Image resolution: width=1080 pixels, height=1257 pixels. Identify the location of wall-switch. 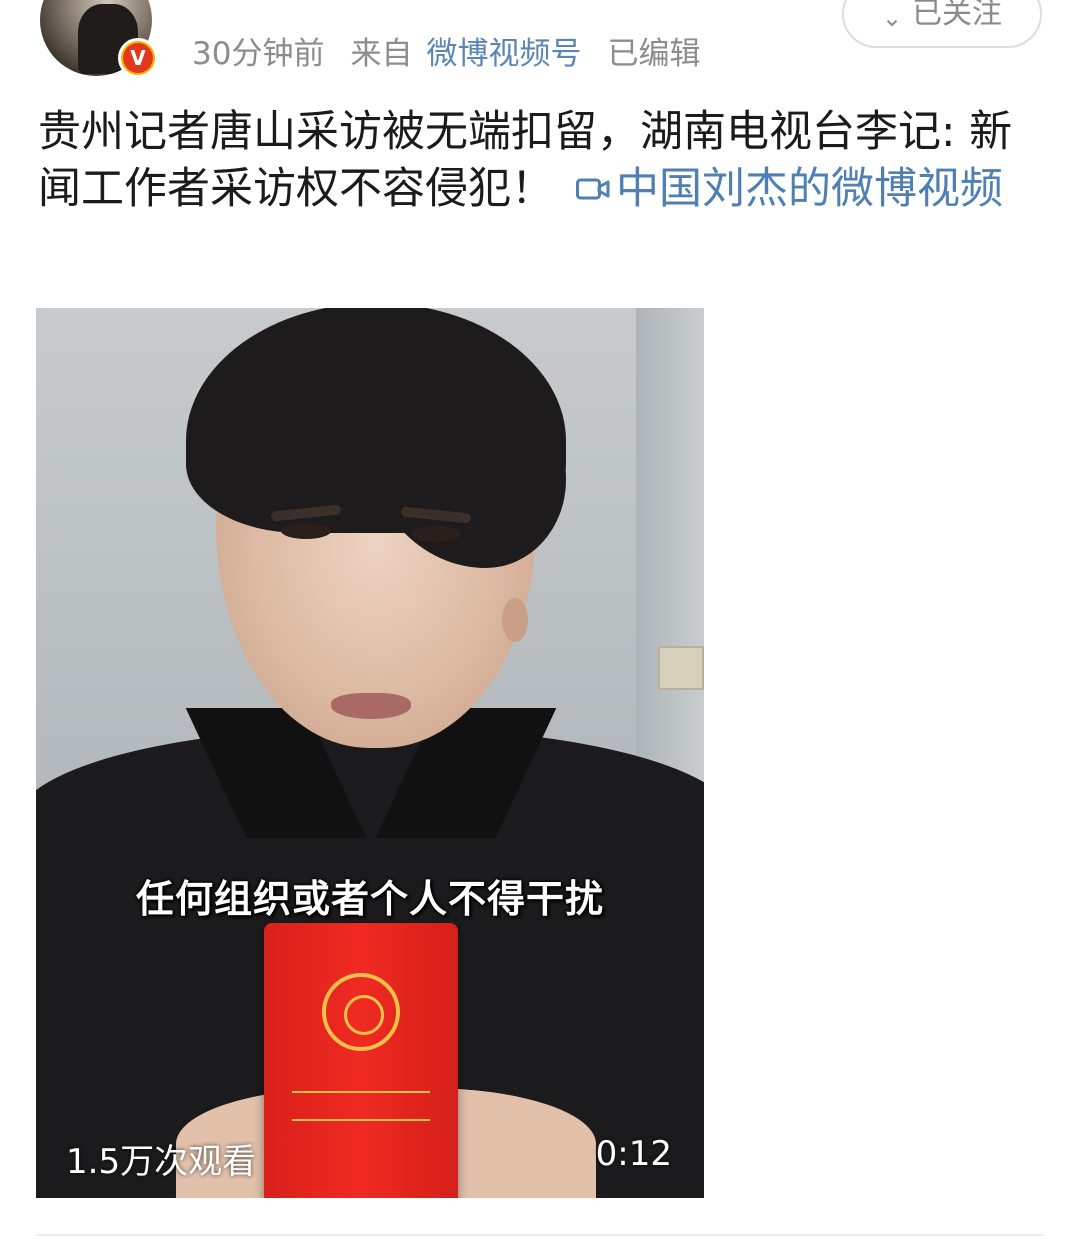
(681, 668).